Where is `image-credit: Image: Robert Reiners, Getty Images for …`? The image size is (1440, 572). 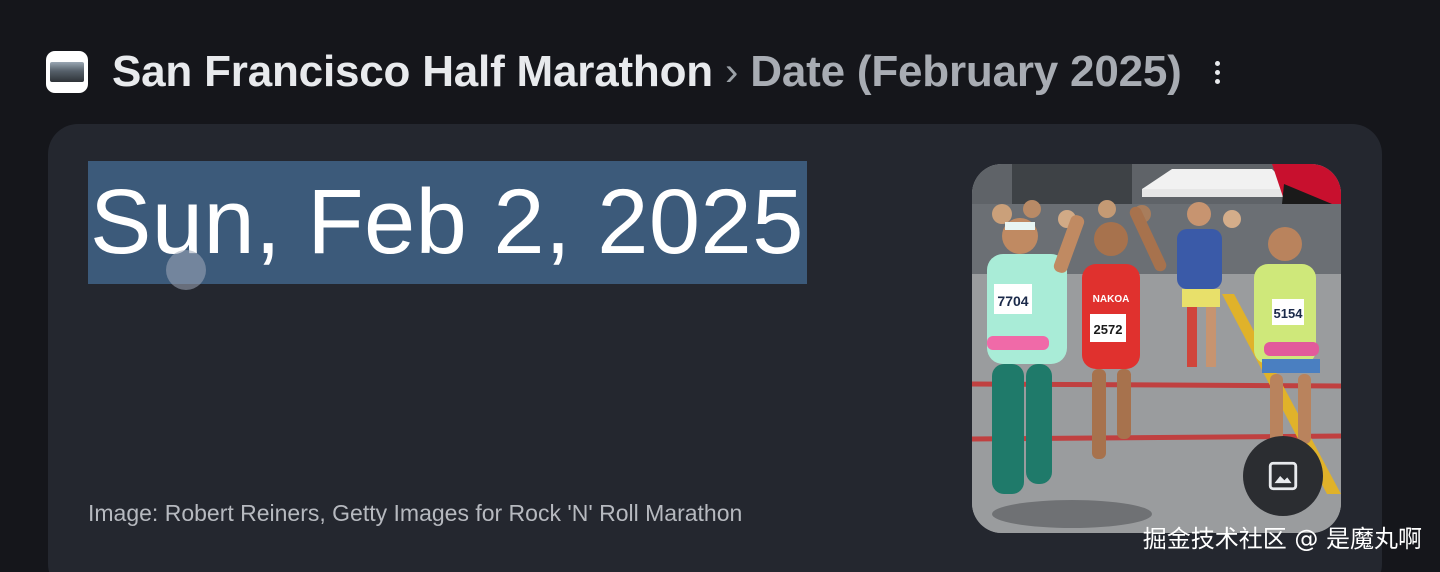 image-credit: Image: Robert Reiners, Getty Images for … is located at coordinates (415, 513).